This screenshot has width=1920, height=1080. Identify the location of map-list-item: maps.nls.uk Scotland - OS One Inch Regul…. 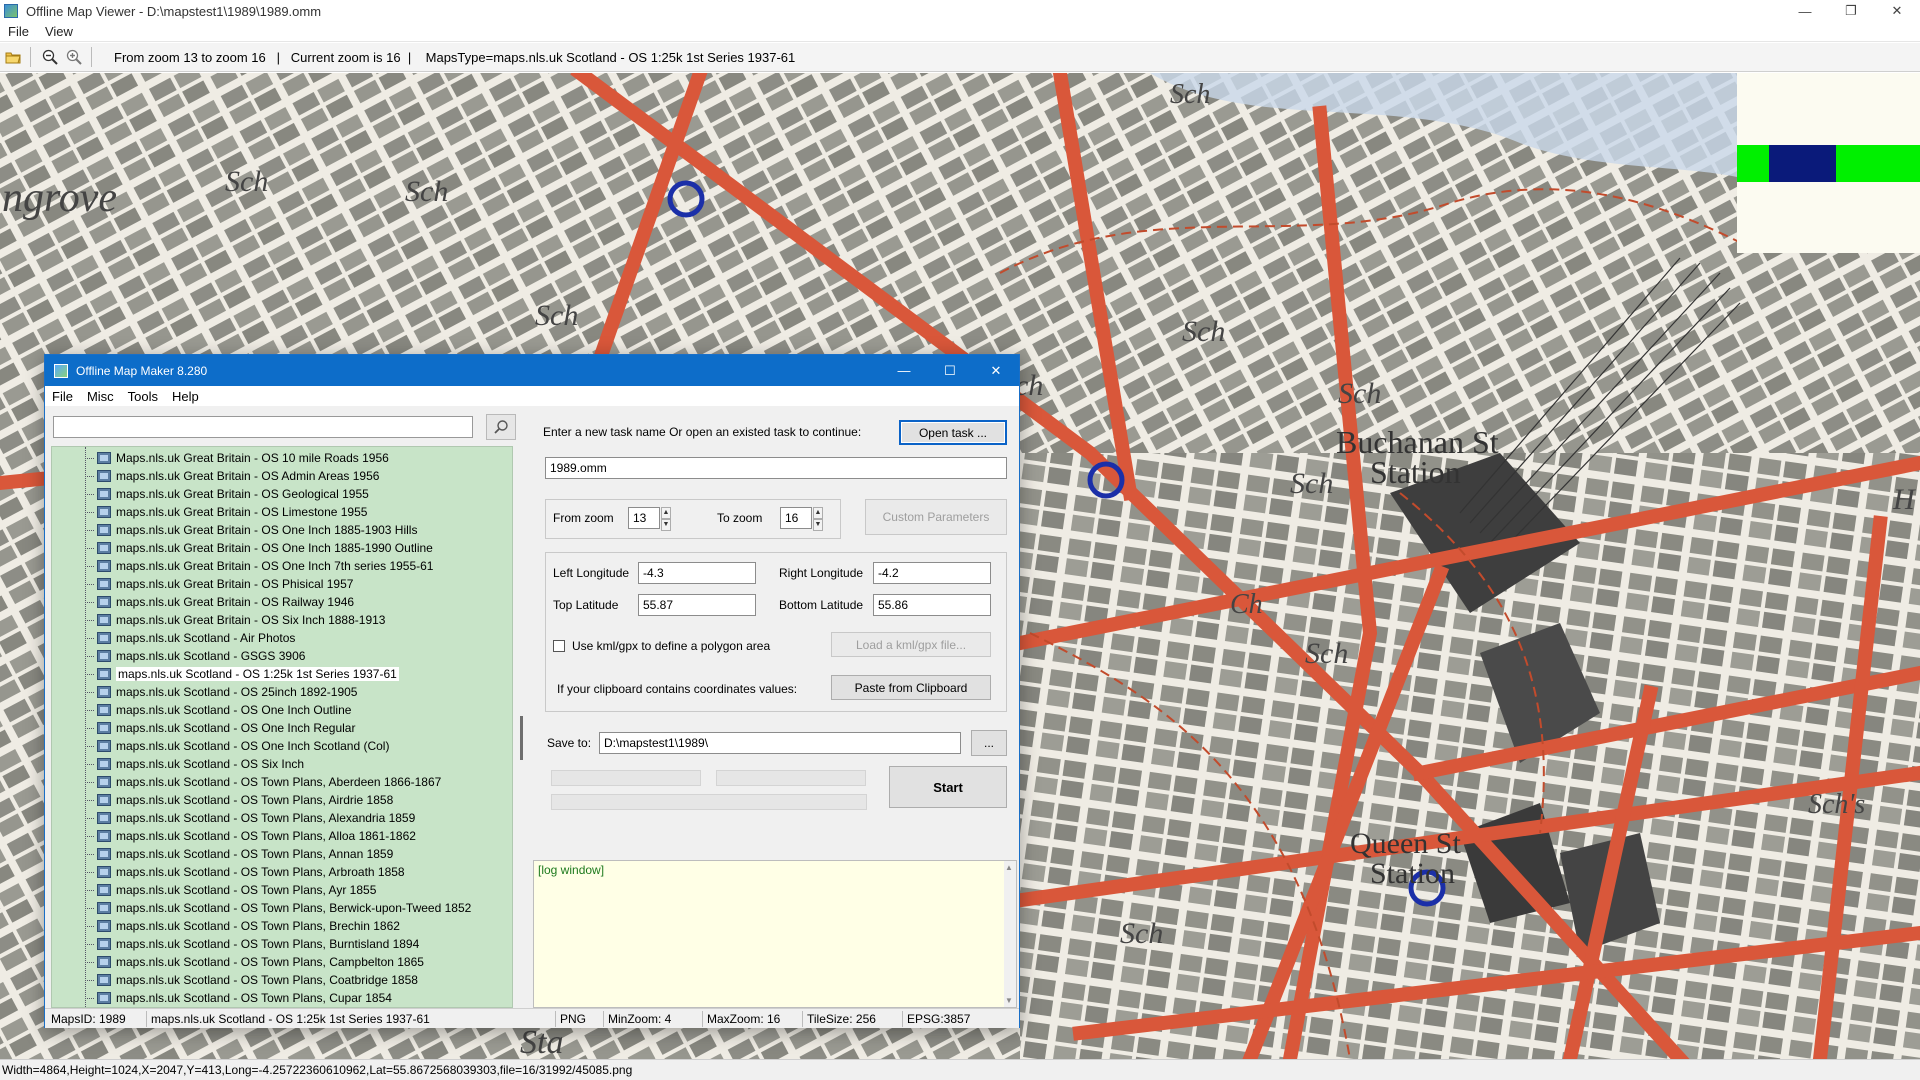
(282, 728).